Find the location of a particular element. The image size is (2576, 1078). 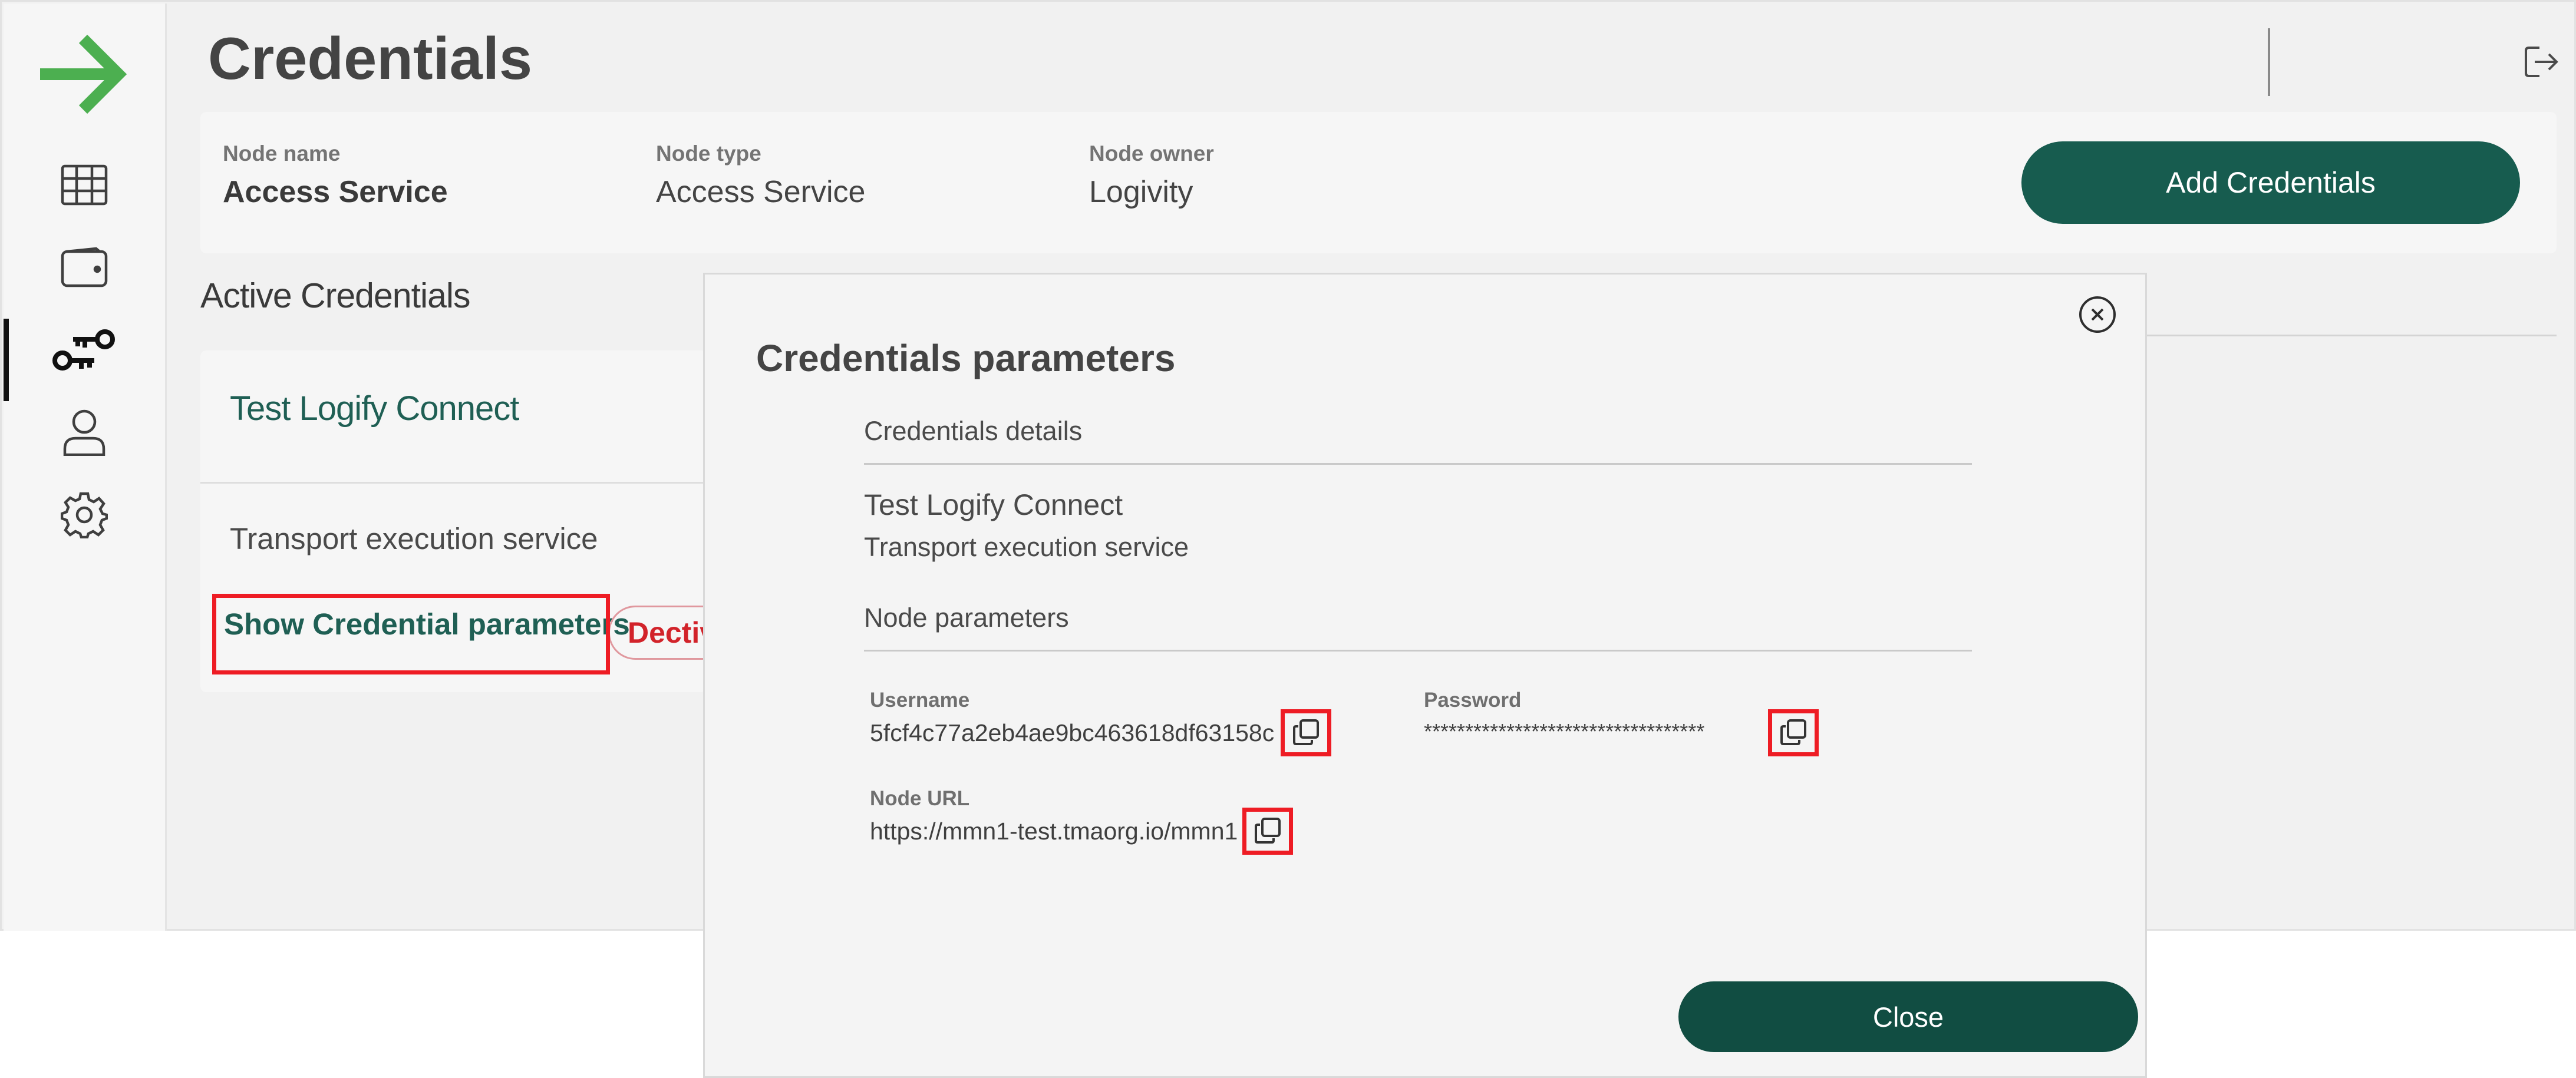

sidebar is located at coordinates (86, 467).